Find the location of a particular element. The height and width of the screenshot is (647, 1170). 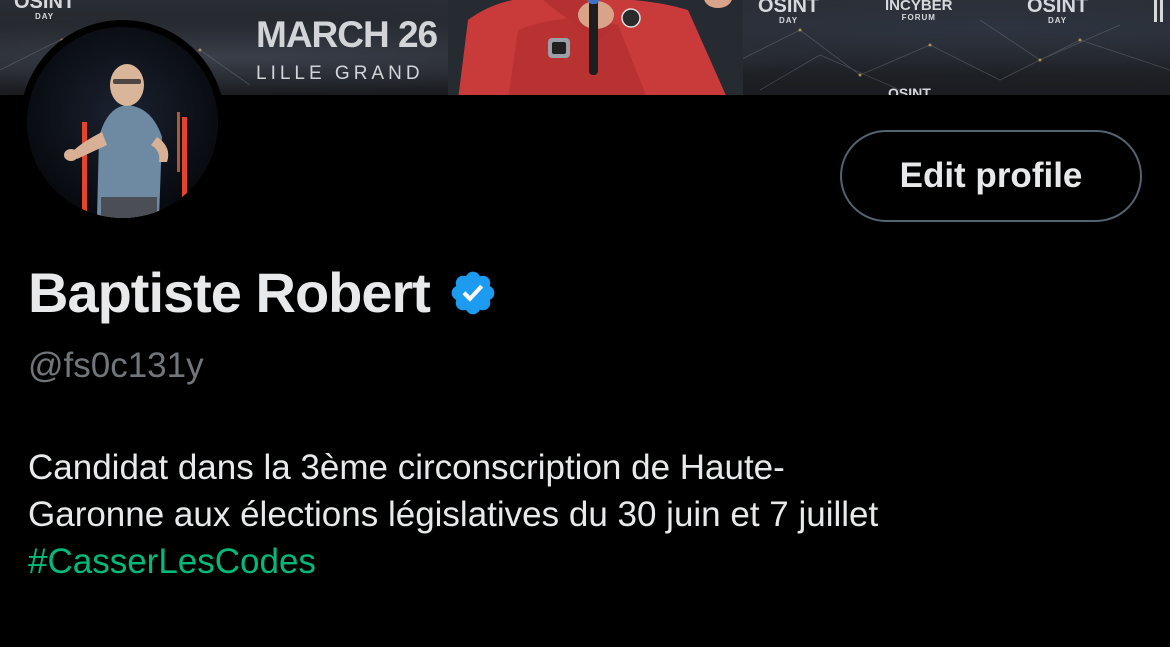

banner-logo-incyber: INCYBER FORUM is located at coordinates (919, 11).